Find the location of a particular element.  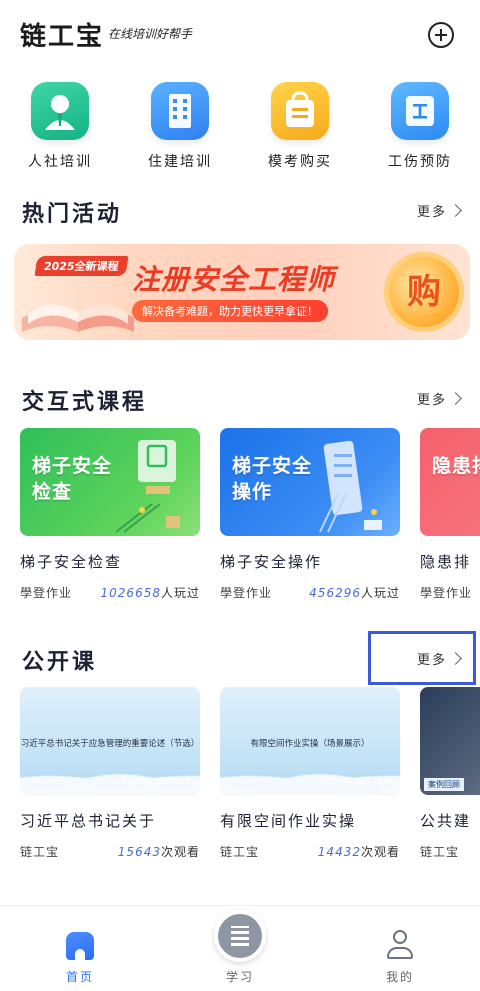

shortcut-grid: 人社培训 住建培训 模考购买 工伤预防 is located at coordinates (240, 129).